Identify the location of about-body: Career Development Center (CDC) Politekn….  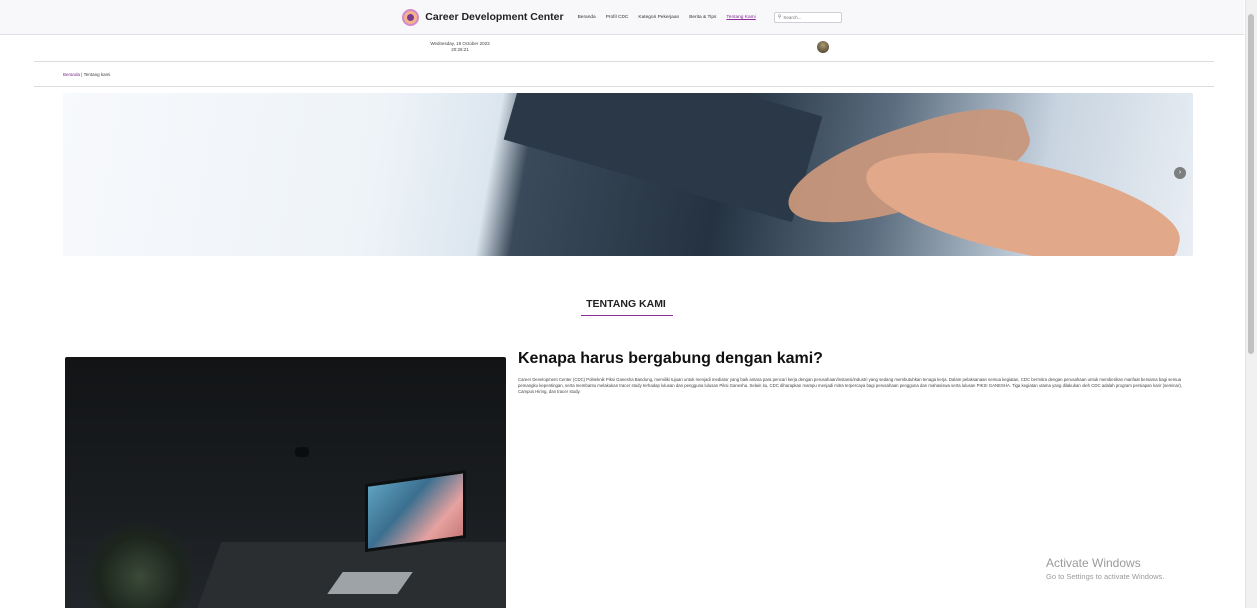
(850, 385).